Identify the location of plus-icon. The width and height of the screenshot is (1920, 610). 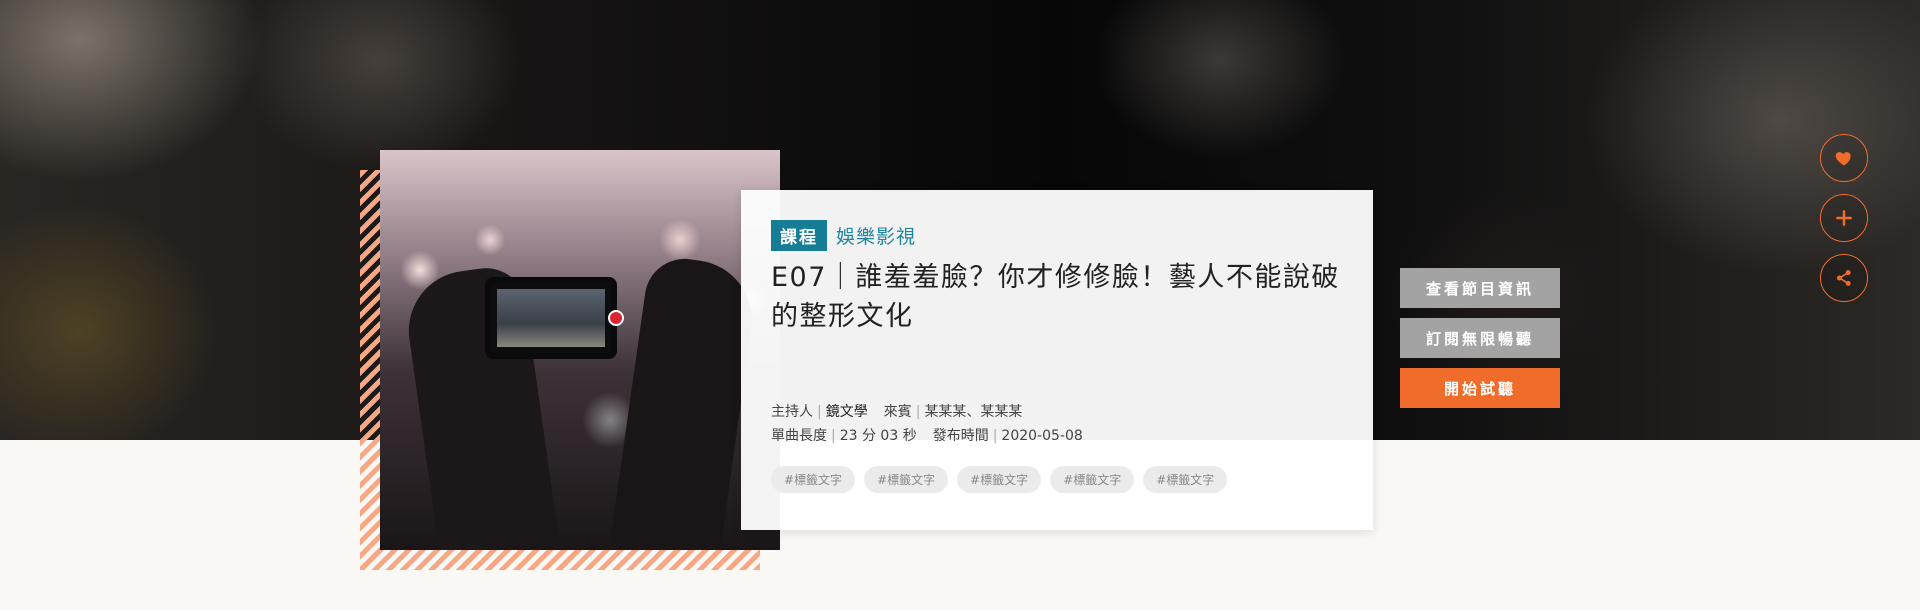
(1844, 218).